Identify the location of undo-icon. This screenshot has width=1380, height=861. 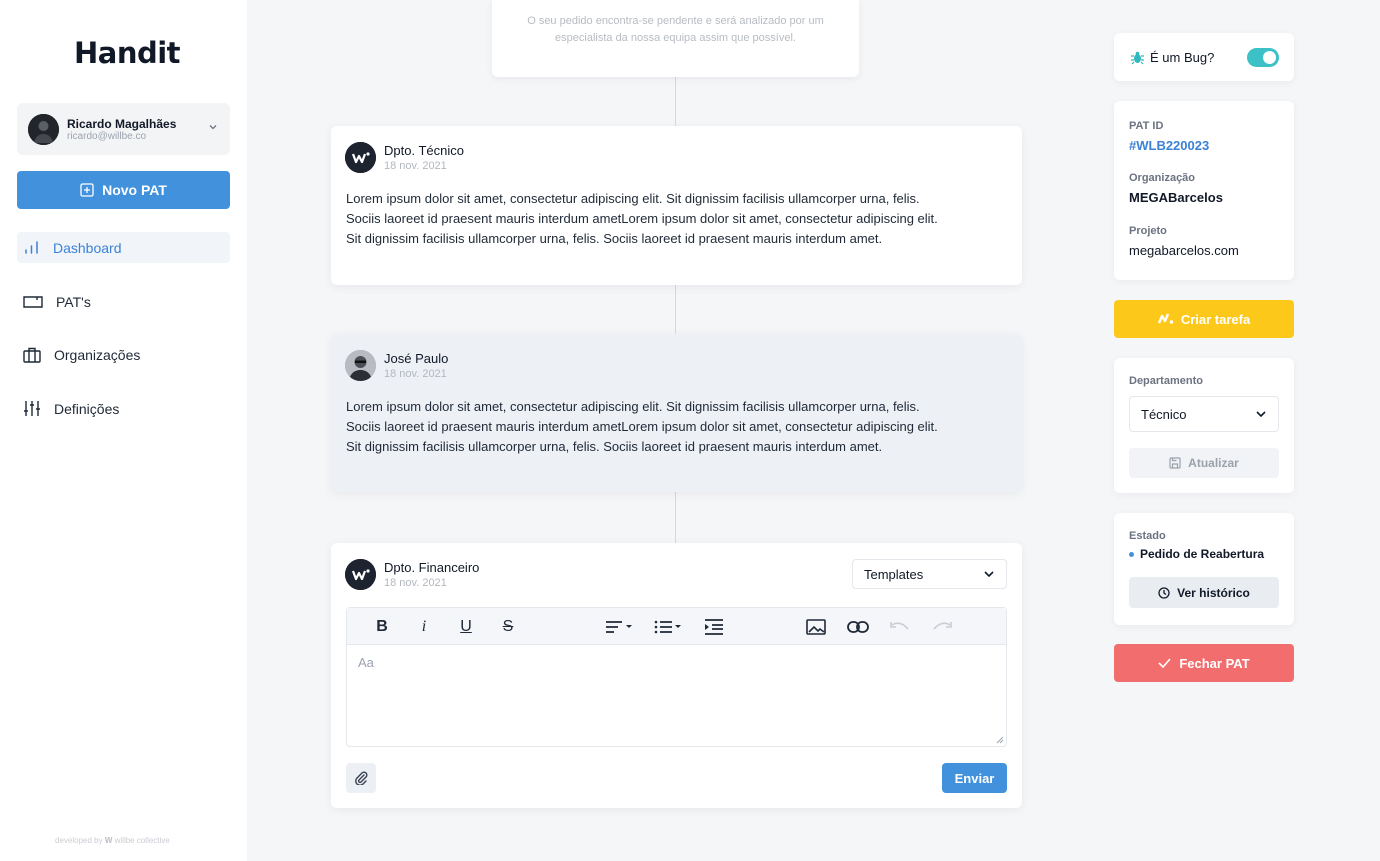
(900, 627).